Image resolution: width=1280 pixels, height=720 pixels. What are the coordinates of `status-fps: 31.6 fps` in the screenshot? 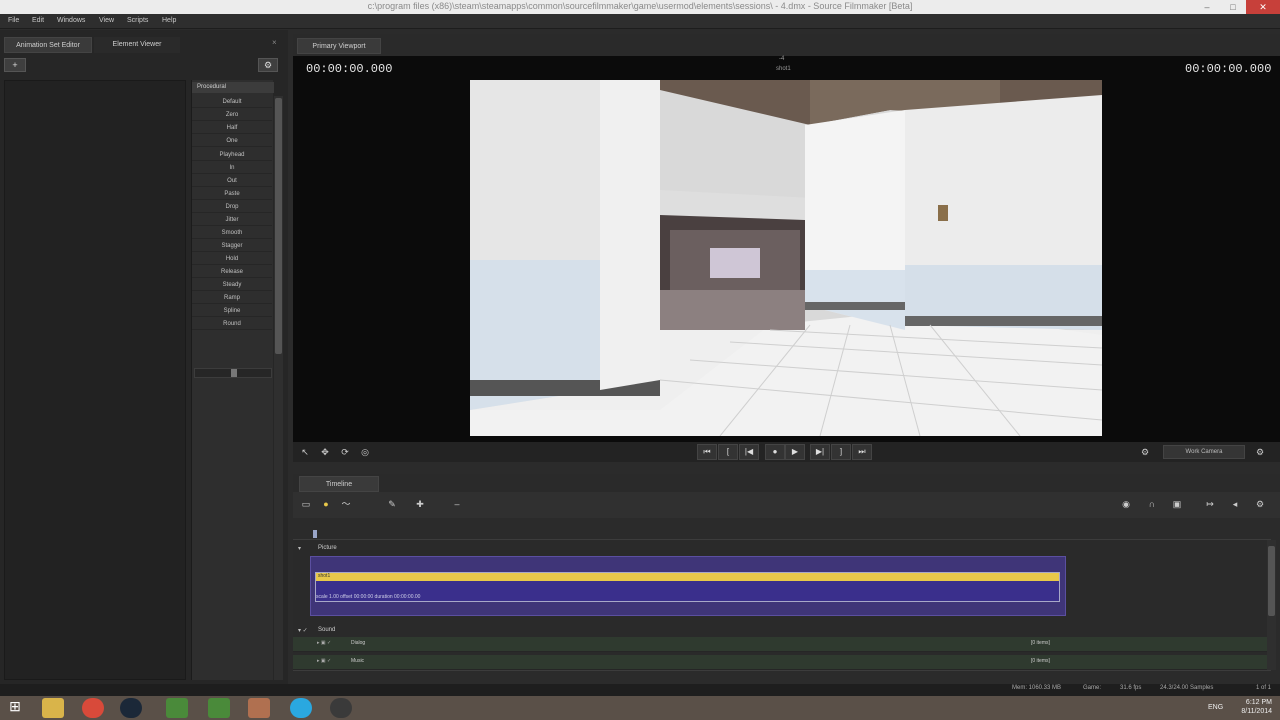 It's located at (1131, 688).